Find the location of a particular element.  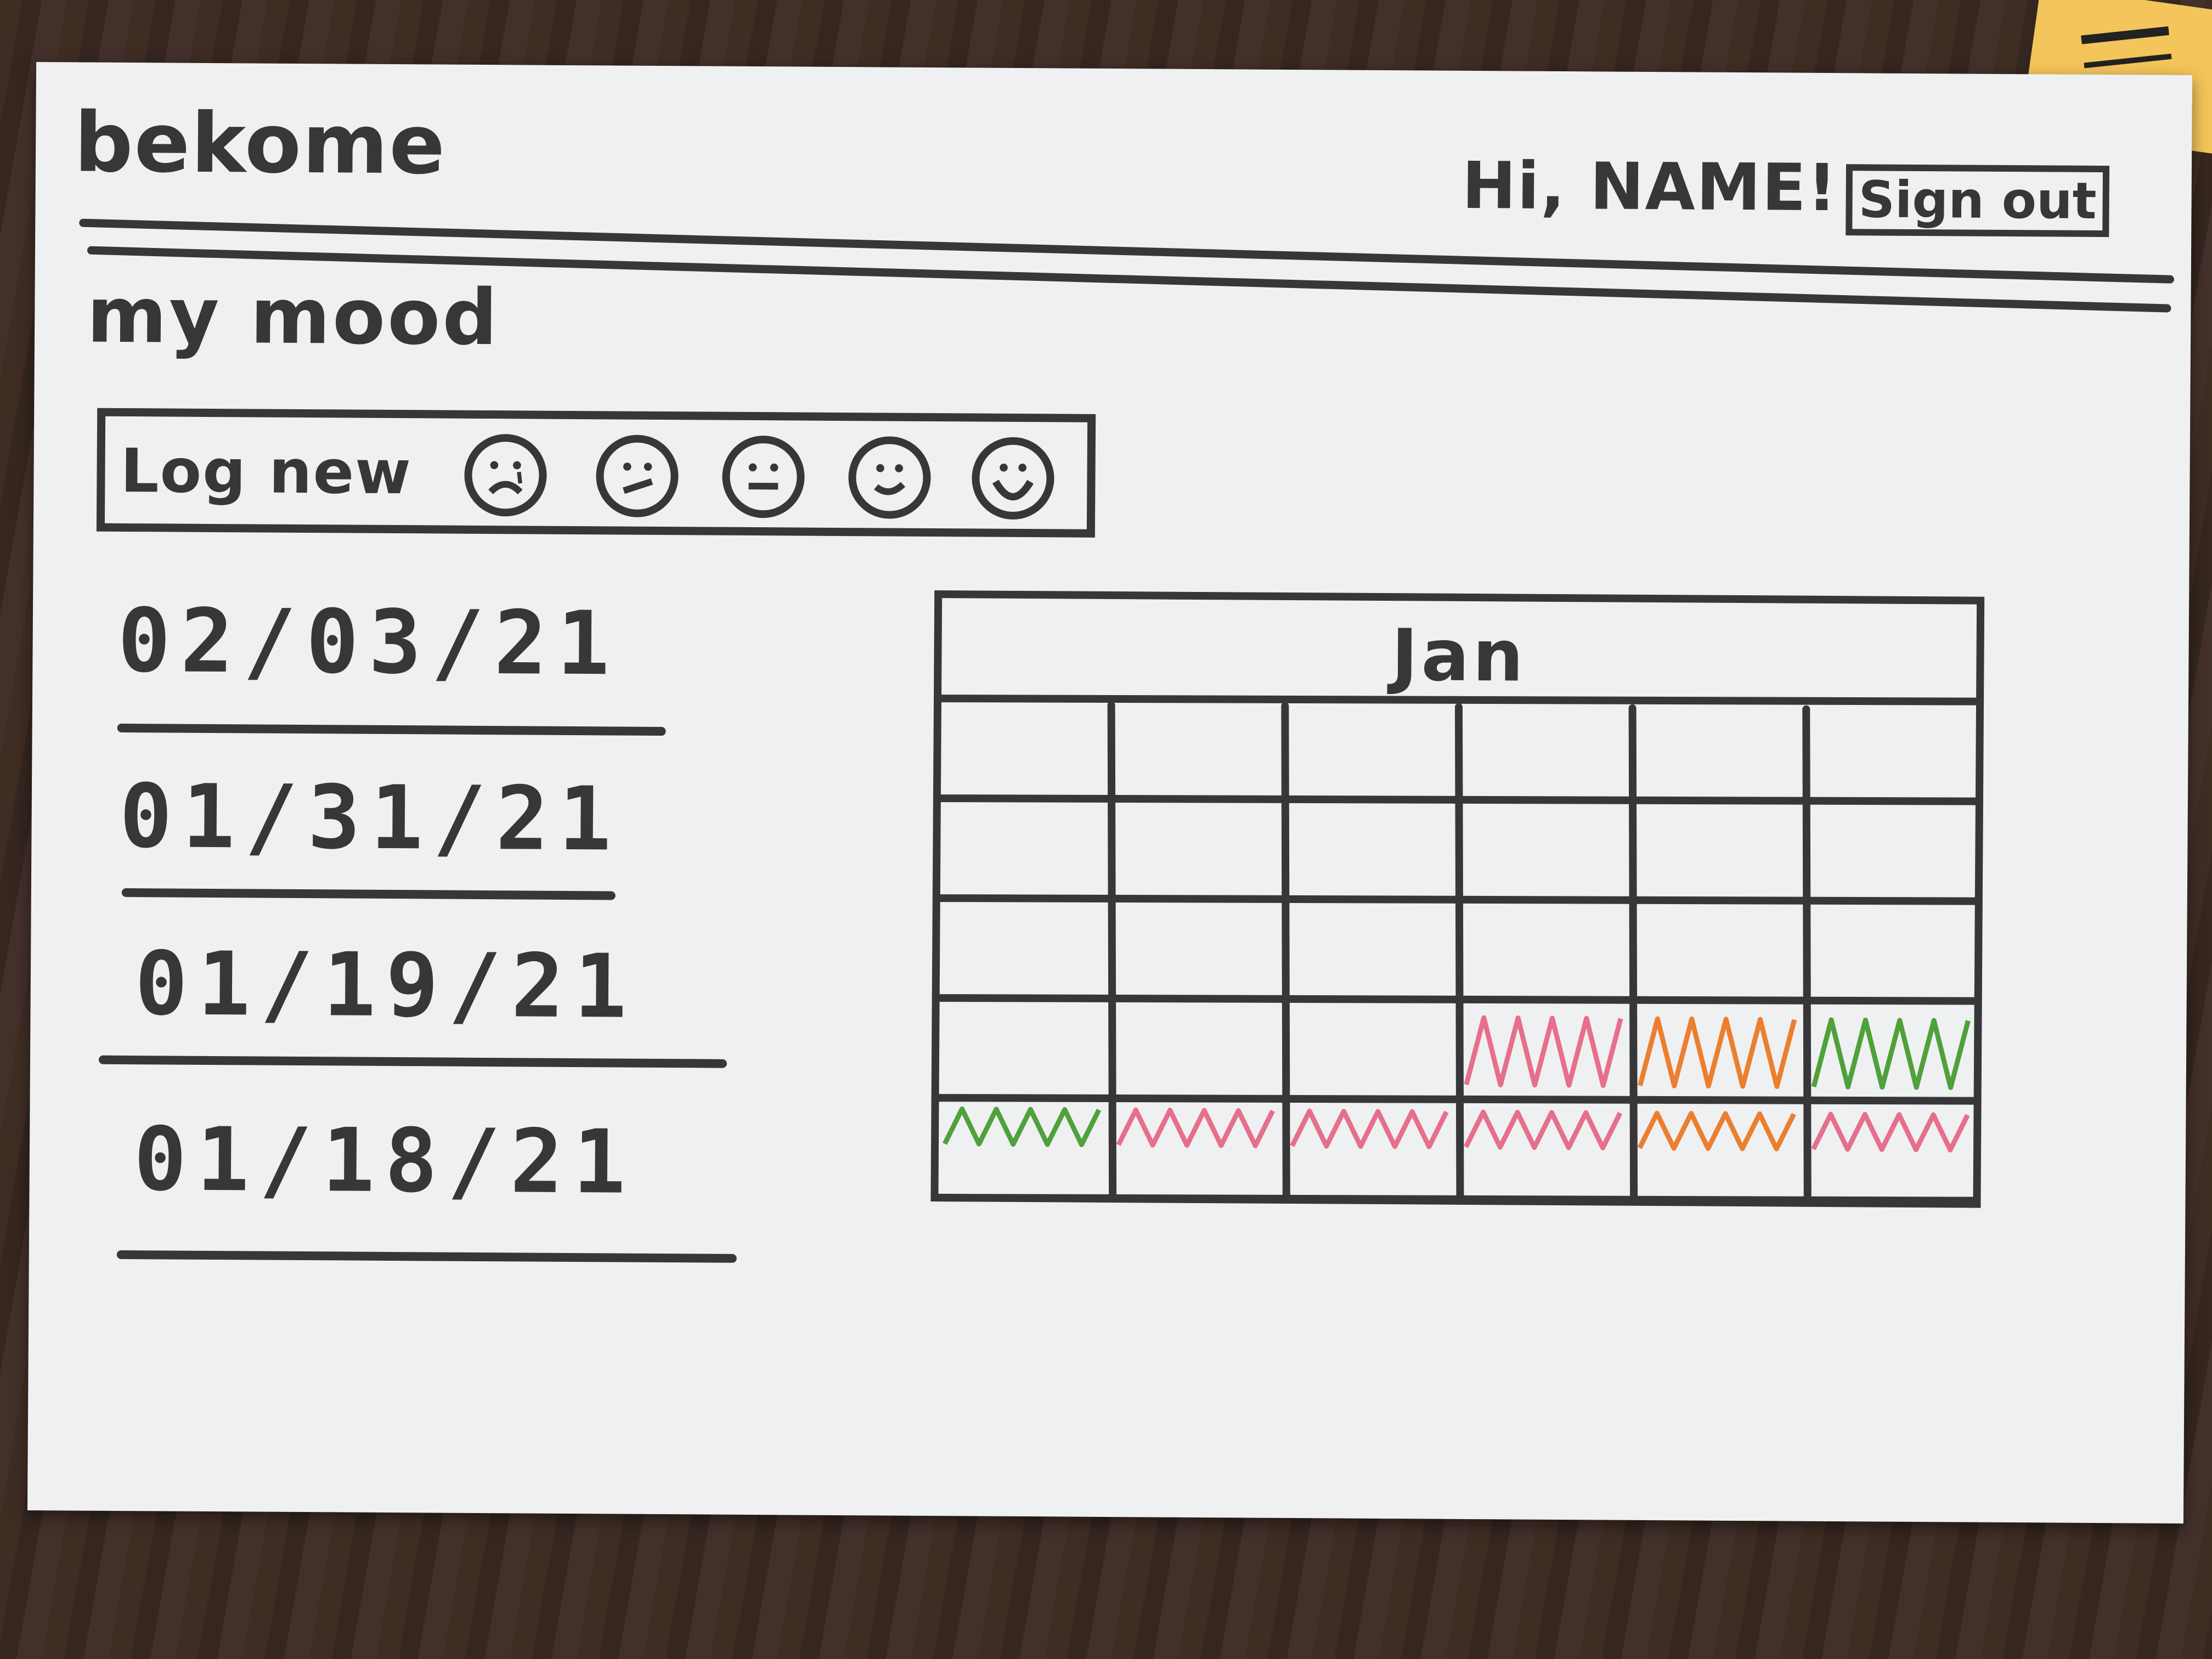

happy-face-icon is located at coordinates (890, 478).